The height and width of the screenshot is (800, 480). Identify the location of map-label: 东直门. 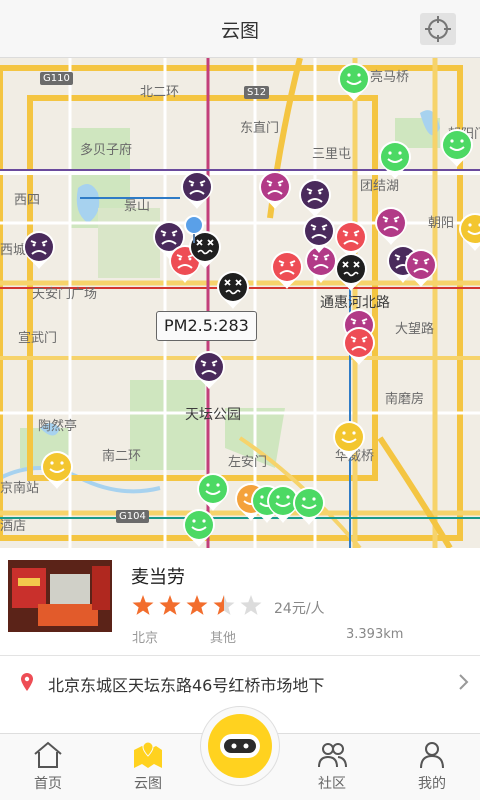
(260, 128).